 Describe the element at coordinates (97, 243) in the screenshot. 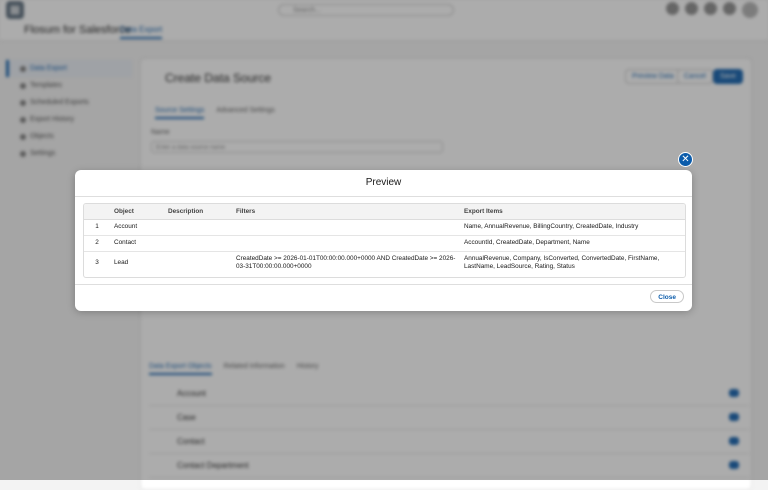

I see `row-number: 2` at that location.